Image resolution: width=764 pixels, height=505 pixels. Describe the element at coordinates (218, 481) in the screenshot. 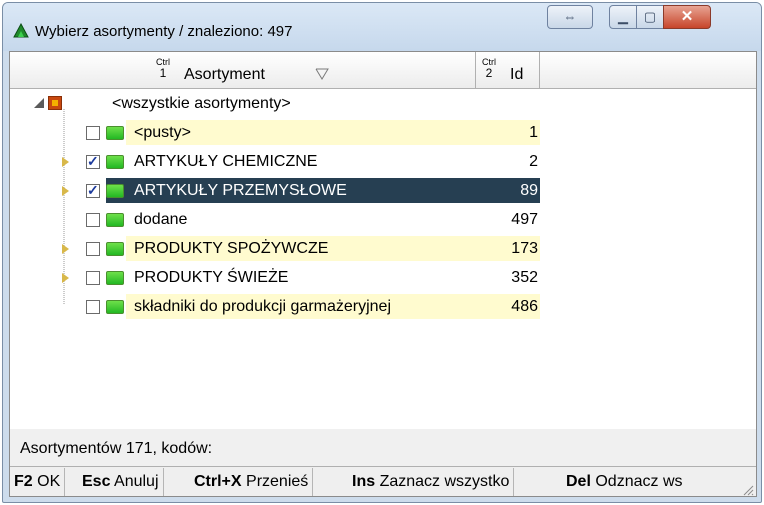

I see `shortcut-key: Ctrl+X` at that location.